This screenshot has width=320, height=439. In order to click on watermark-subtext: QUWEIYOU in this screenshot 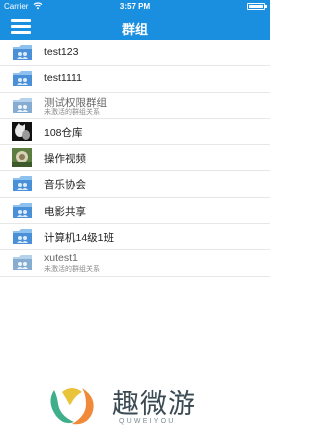, I will do `click(147, 421)`.